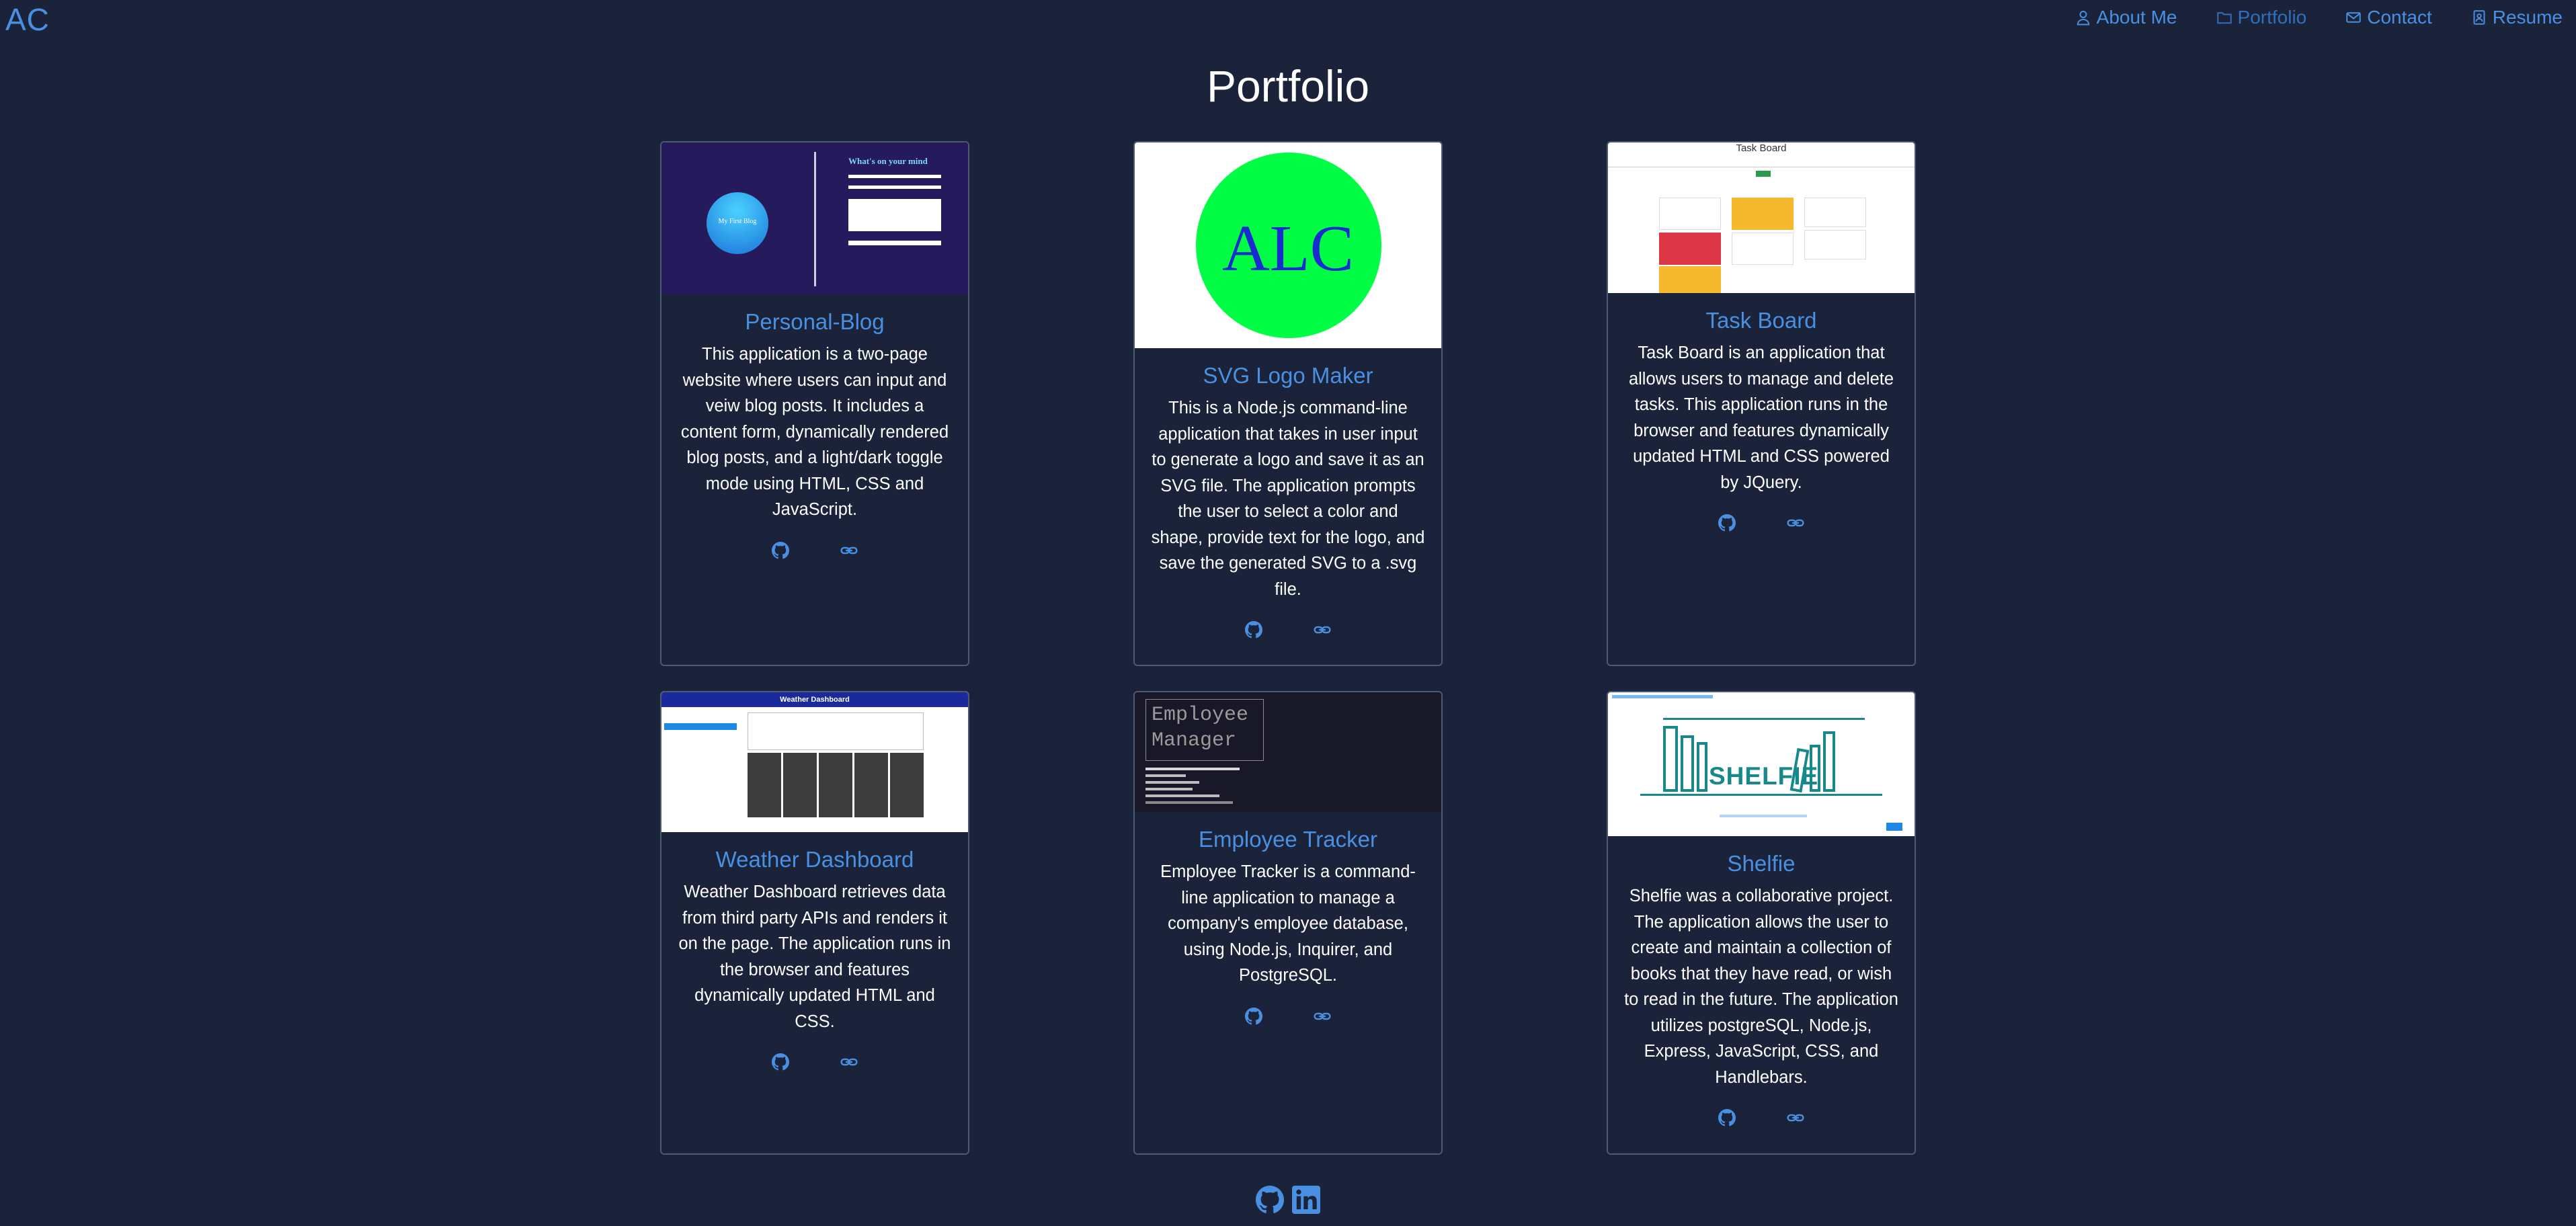 This screenshot has height=1226, width=2576. I want to click on nav-portfolio: Portfolio, so click(2261, 17).